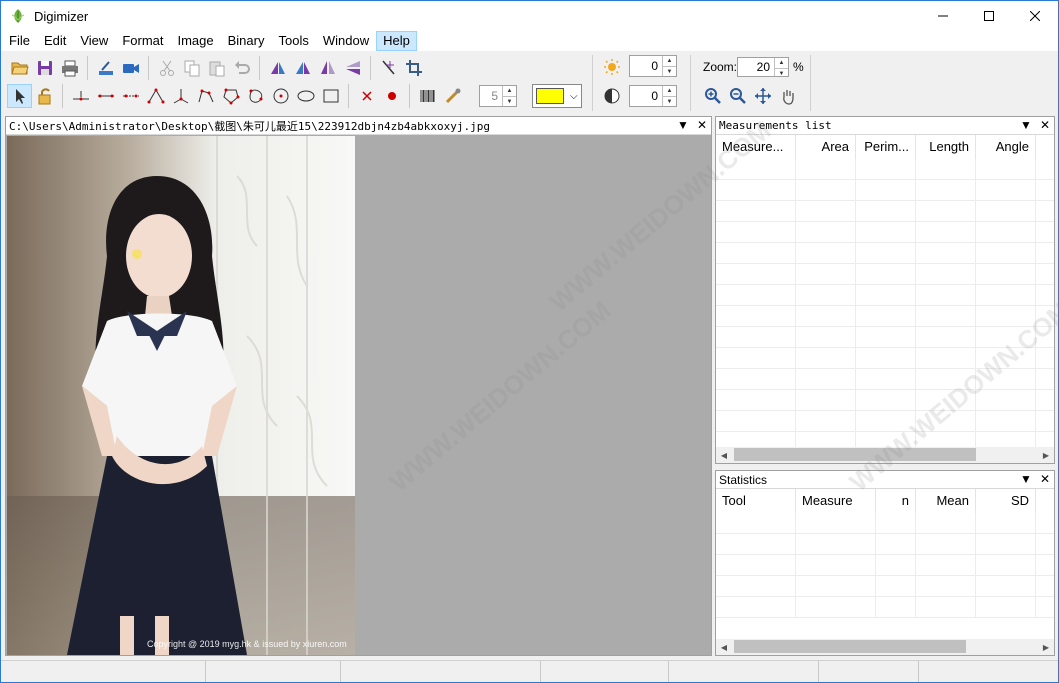 The height and width of the screenshot is (683, 1059). Describe the element at coordinates (105, 96) in the screenshot. I see `length-tool-icon` at that location.